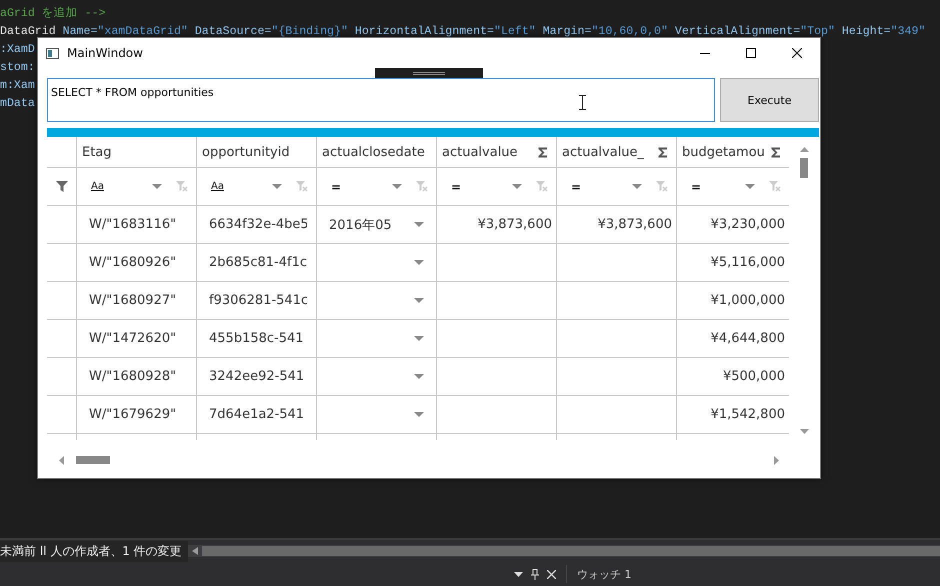  I want to click on window-title: MainWindow, so click(105, 53).